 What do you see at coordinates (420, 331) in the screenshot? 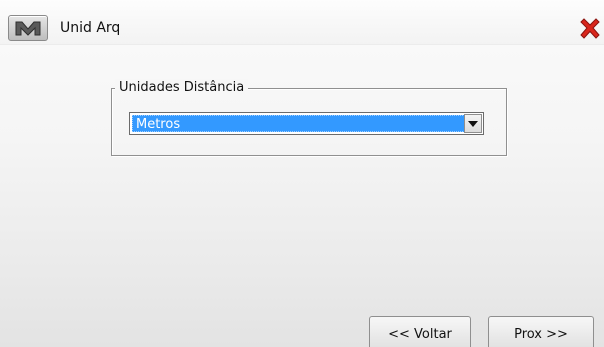
I see `back-button: << Voltar` at bounding box center [420, 331].